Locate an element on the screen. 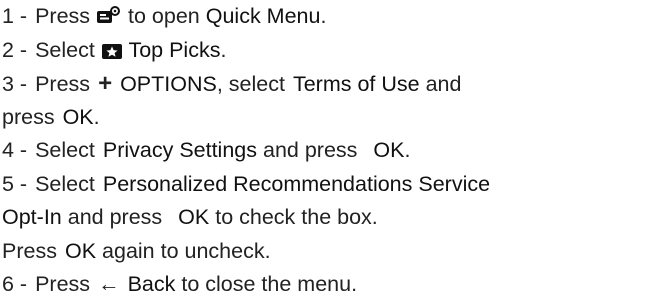 The width and height of the screenshot is (667, 302). opt-in-label: Opt-In is located at coordinates (32, 217).